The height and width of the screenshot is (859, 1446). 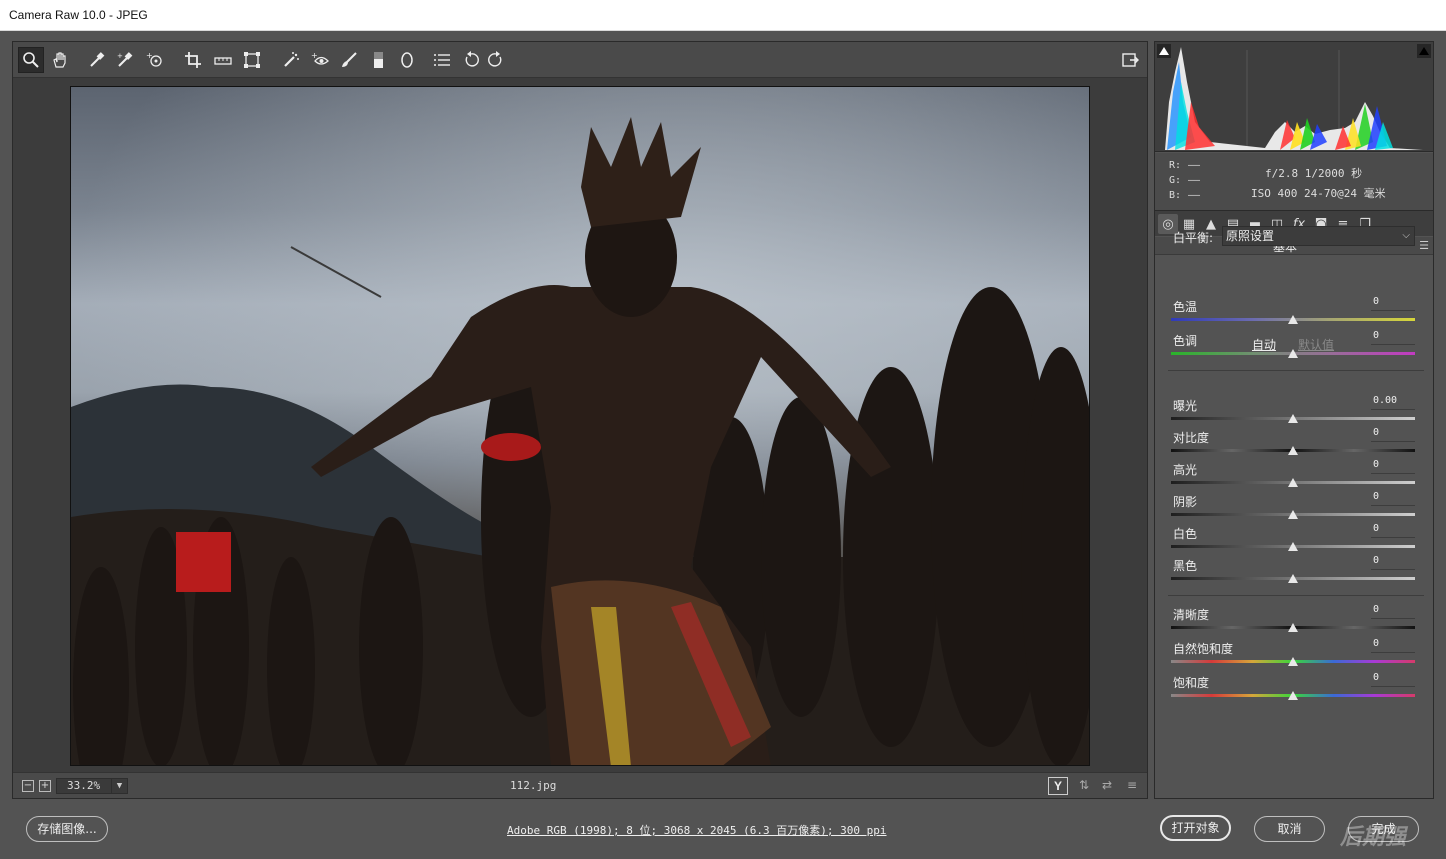 I want to click on color-sampler-tool-button: +, so click(x=125, y=60).